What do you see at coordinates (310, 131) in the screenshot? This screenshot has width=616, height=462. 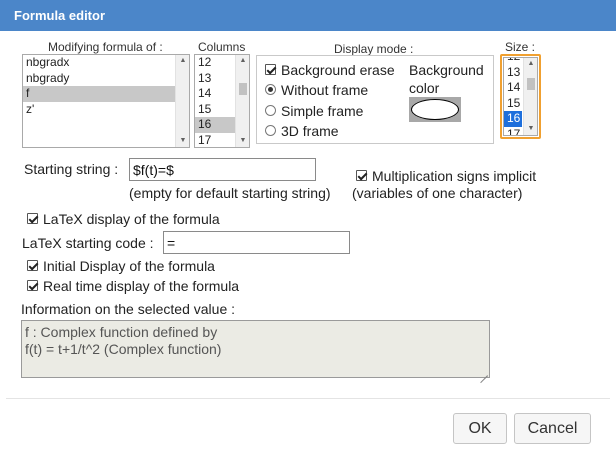 I see `3d-frame-label: 3D frame` at bounding box center [310, 131].